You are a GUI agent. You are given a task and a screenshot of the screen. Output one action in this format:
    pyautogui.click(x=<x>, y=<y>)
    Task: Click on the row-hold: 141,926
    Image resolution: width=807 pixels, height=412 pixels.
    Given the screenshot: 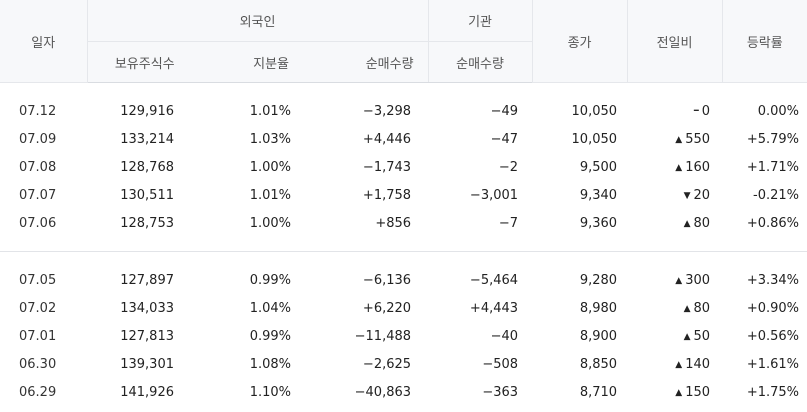 What is the action you would take?
    pyautogui.click(x=147, y=392)
    